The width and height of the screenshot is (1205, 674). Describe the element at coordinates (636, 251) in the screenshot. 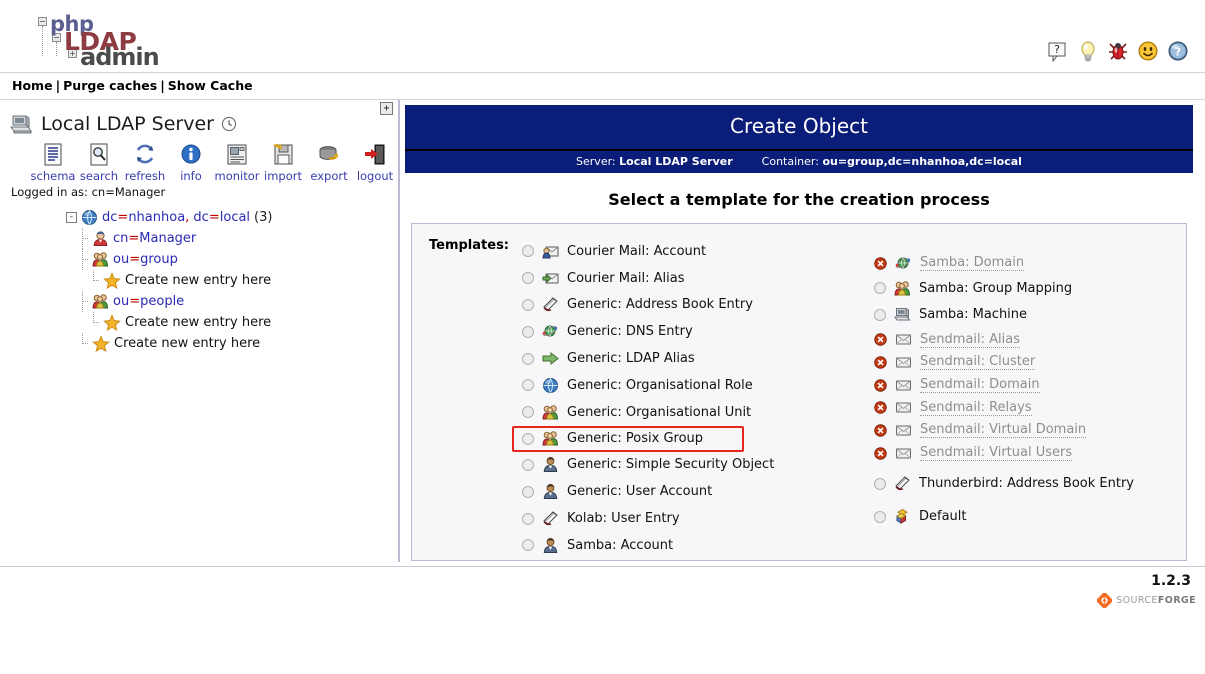

I see `template-label: Courier Mail: Account` at that location.